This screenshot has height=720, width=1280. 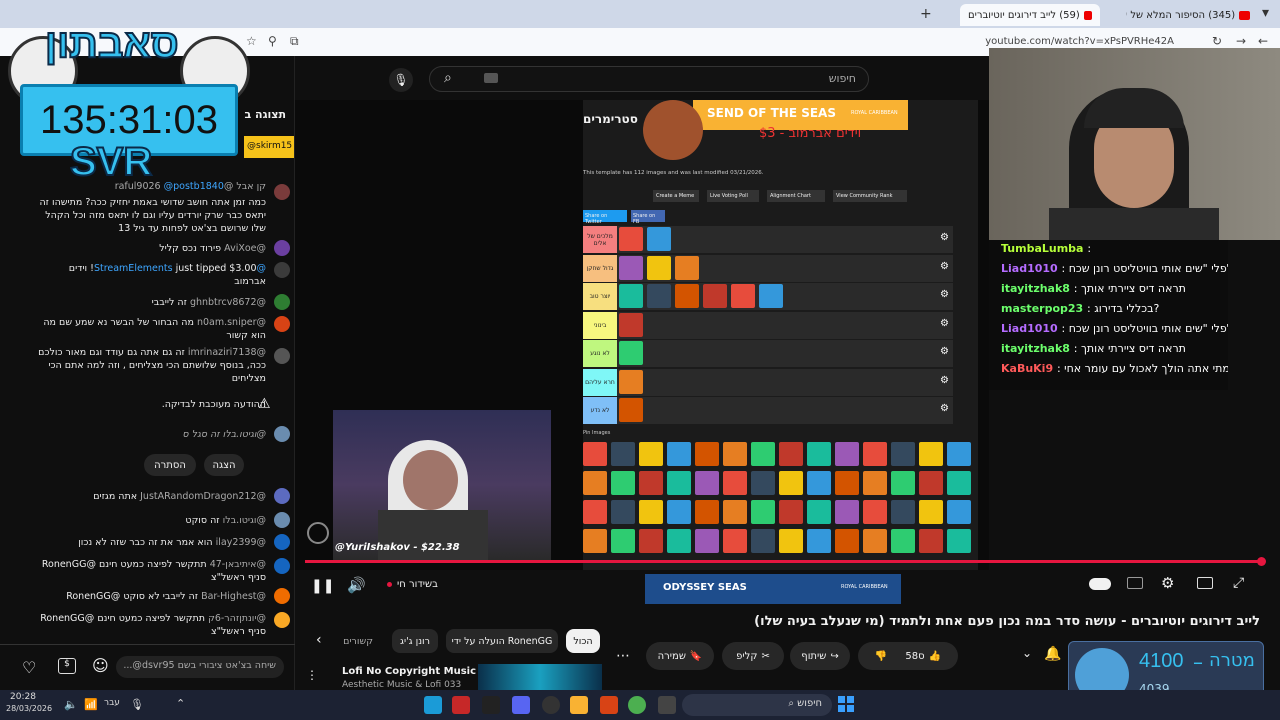 I want to click on app2-icon, so click(x=609, y=705).